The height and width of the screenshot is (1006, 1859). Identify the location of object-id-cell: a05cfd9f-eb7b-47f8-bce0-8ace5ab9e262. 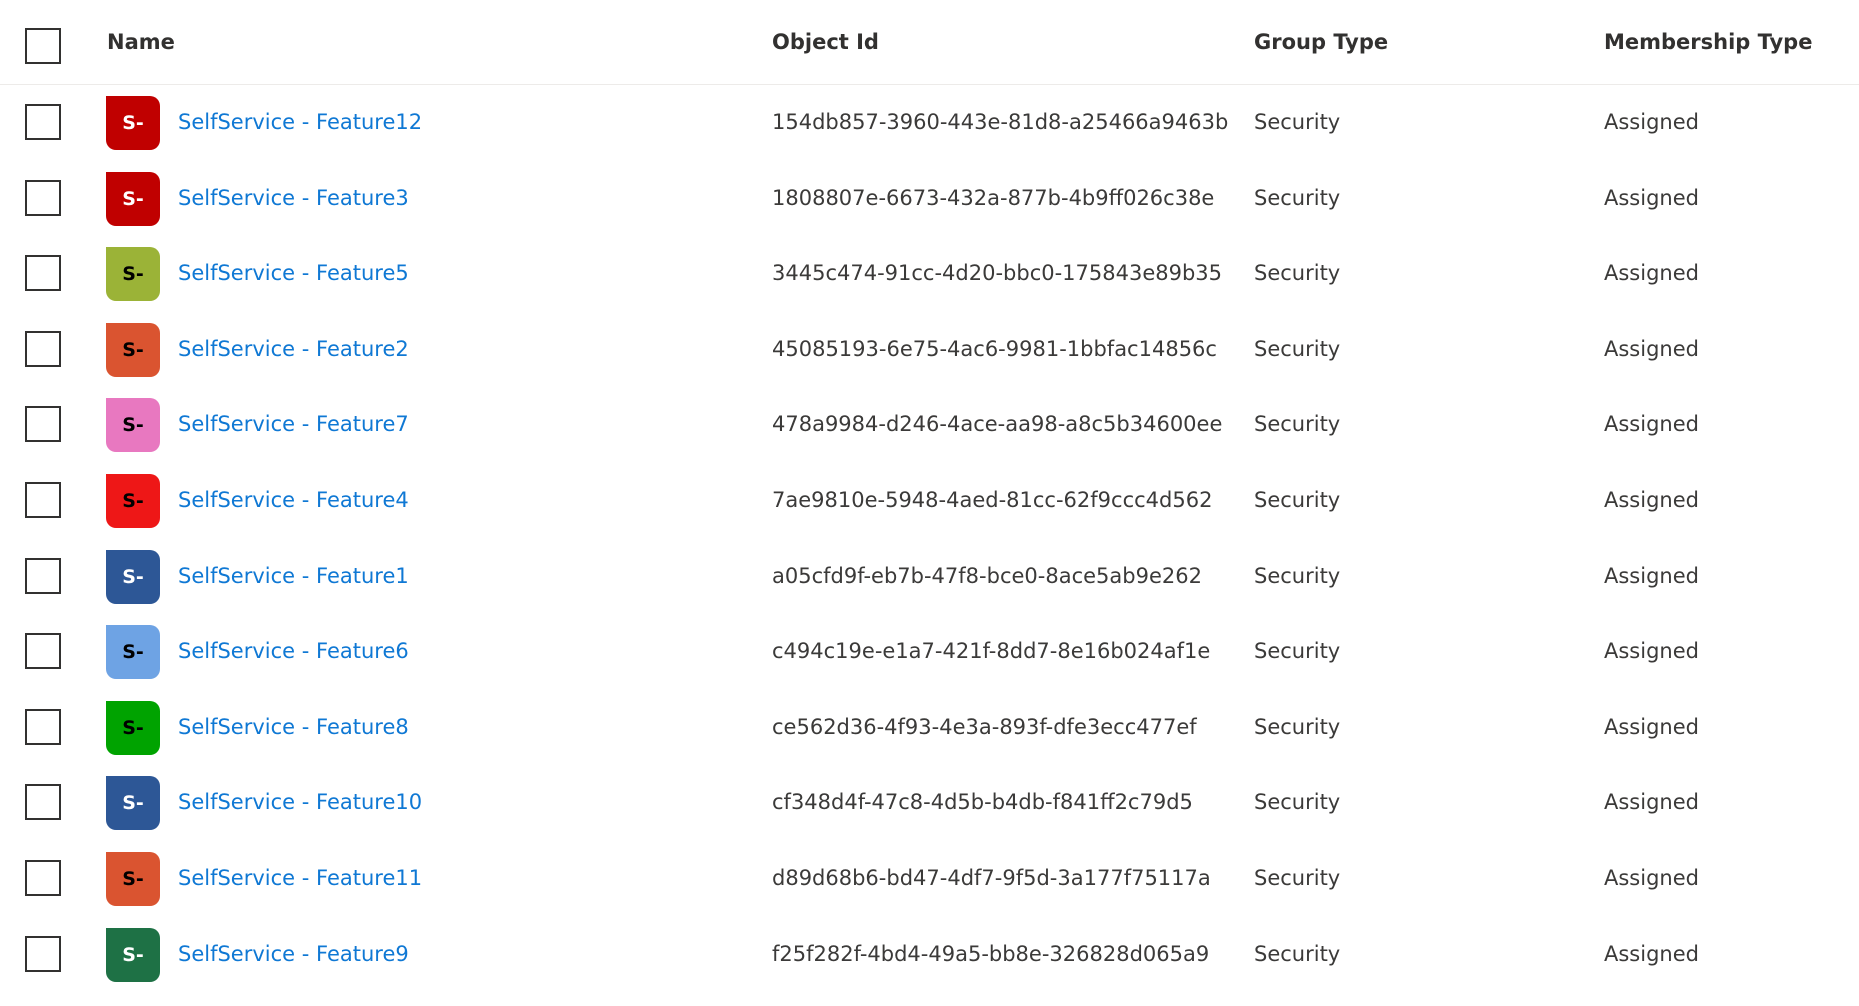
(987, 575).